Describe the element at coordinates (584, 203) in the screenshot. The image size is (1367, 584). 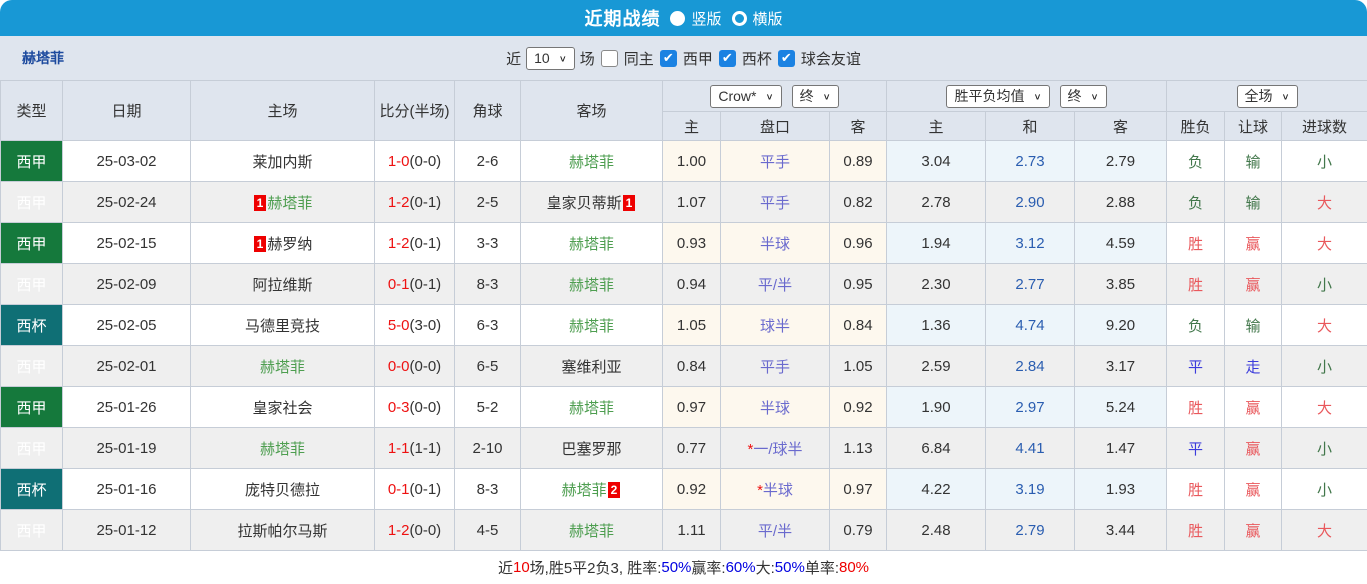
I see `team-name-text: 皇家贝蒂斯` at that location.